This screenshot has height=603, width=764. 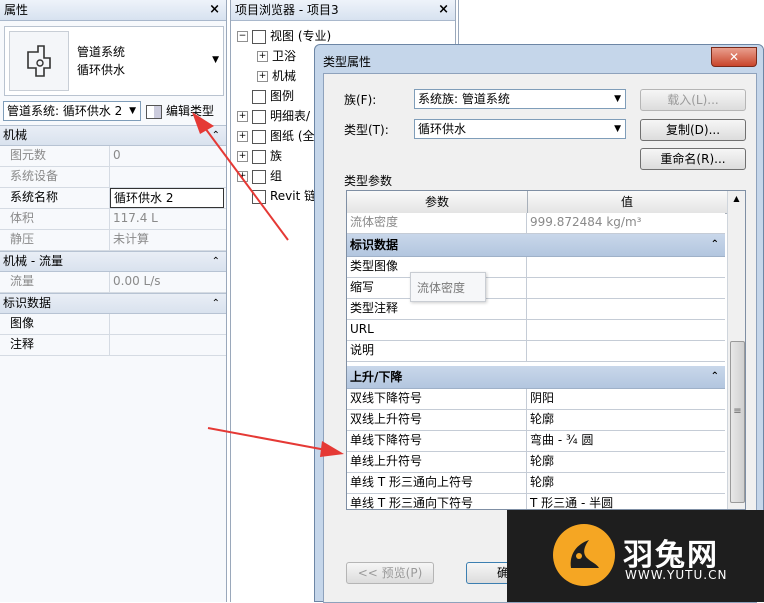 What do you see at coordinates (584, 555) in the screenshot?
I see `rabbit-logo-icon` at bounding box center [584, 555].